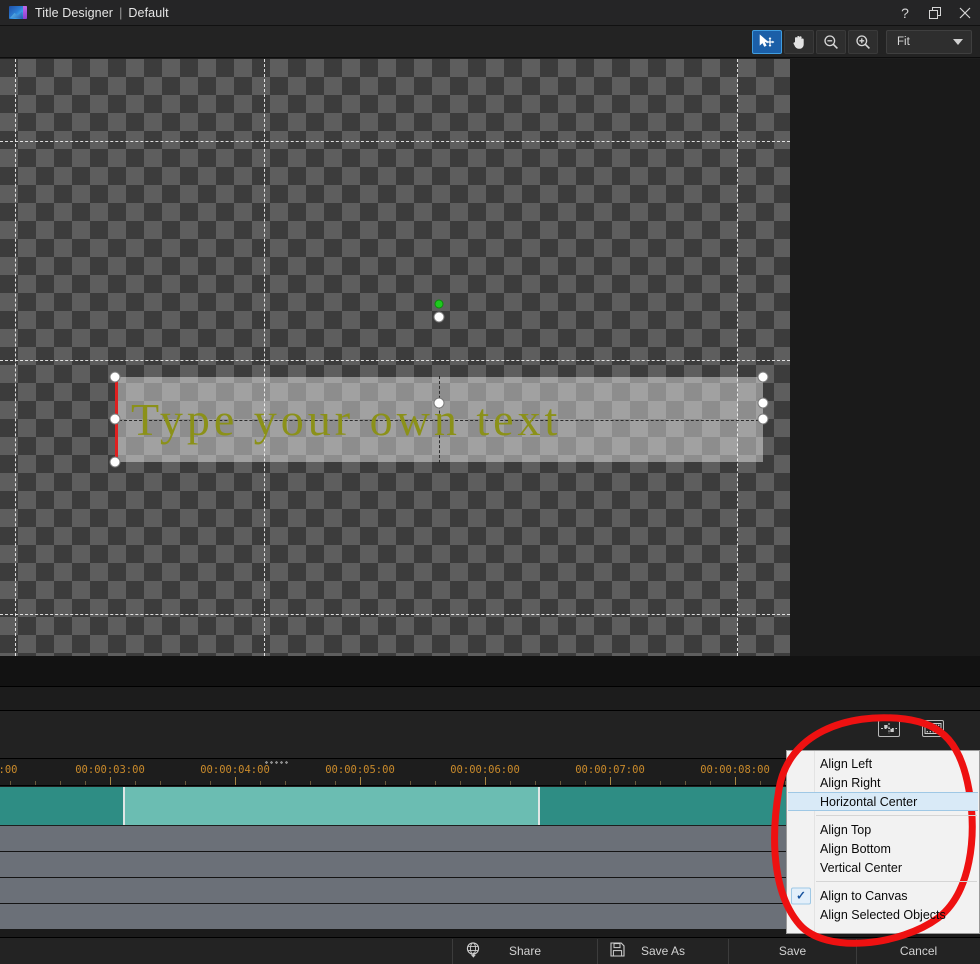  I want to click on save-button: Save, so click(792, 951).